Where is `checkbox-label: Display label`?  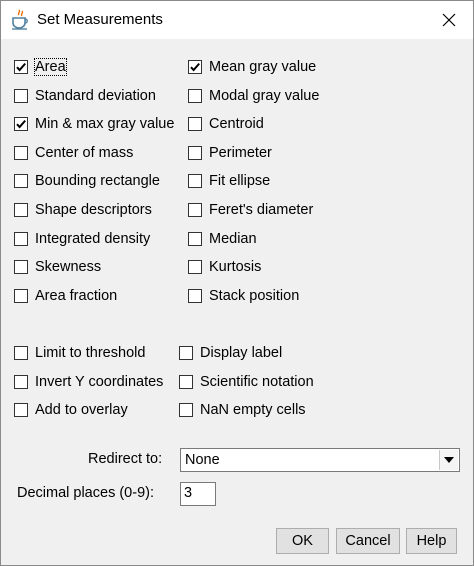 checkbox-label: Display label is located at coordinates (241, 353).